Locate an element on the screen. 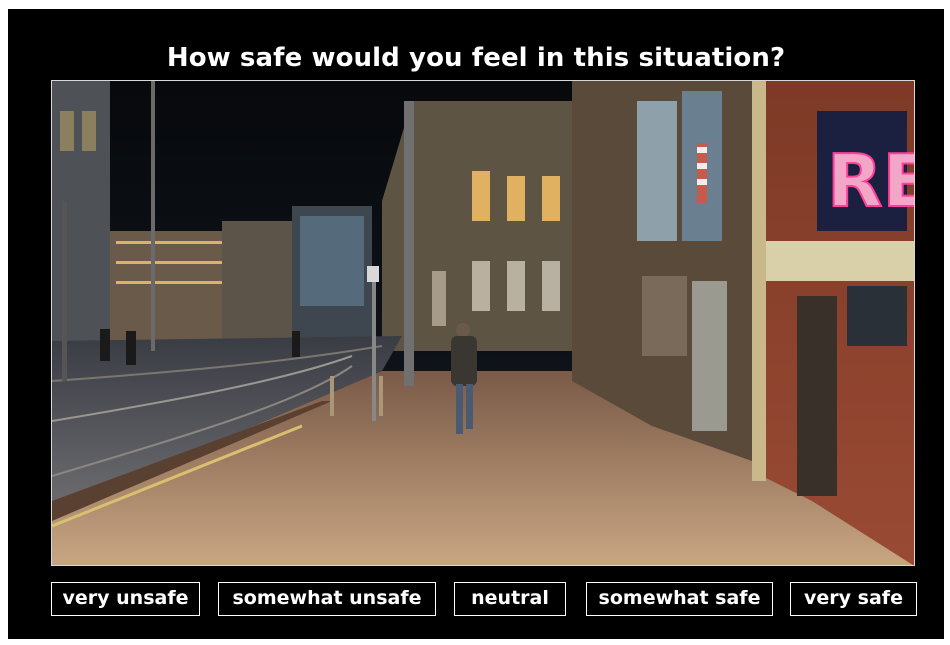 The width and height of the screenshot is (950, 645). option-very-safe: very safe is located at coordinates (853, 599).